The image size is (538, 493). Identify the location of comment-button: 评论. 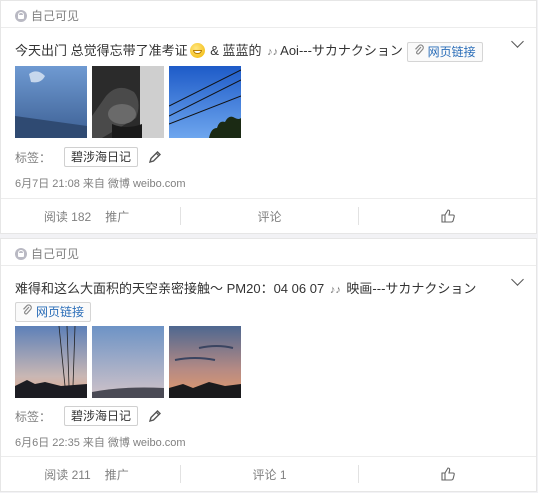
(270, 216).